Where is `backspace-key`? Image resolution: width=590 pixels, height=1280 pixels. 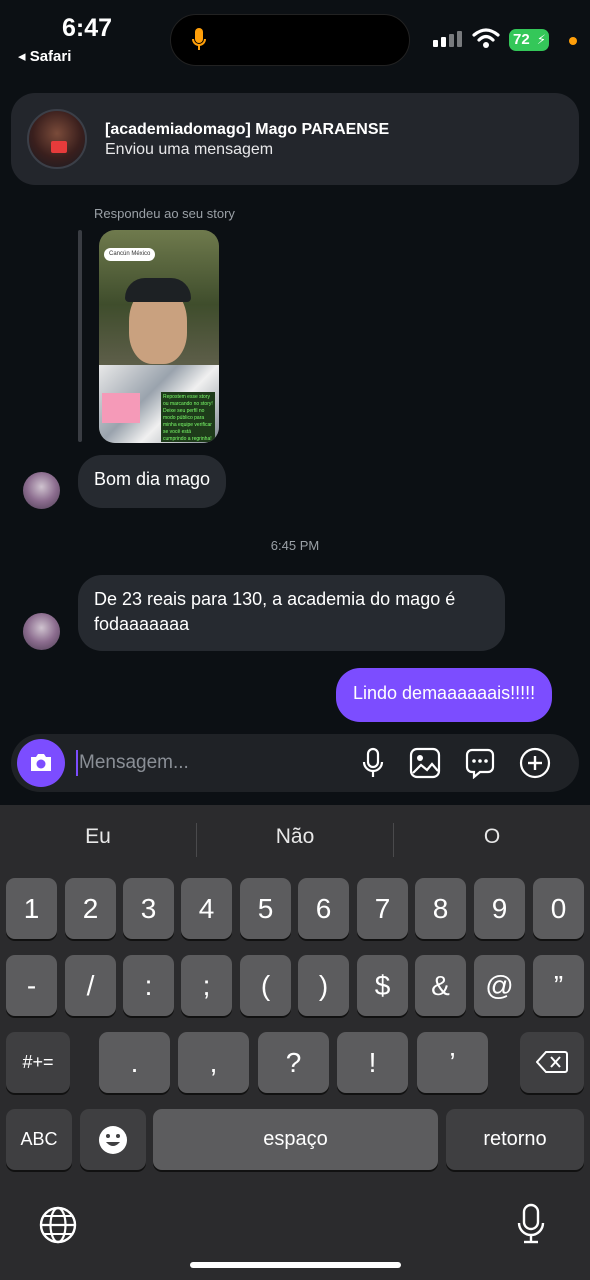
backspace-key is located at coordinates (552, 1062).